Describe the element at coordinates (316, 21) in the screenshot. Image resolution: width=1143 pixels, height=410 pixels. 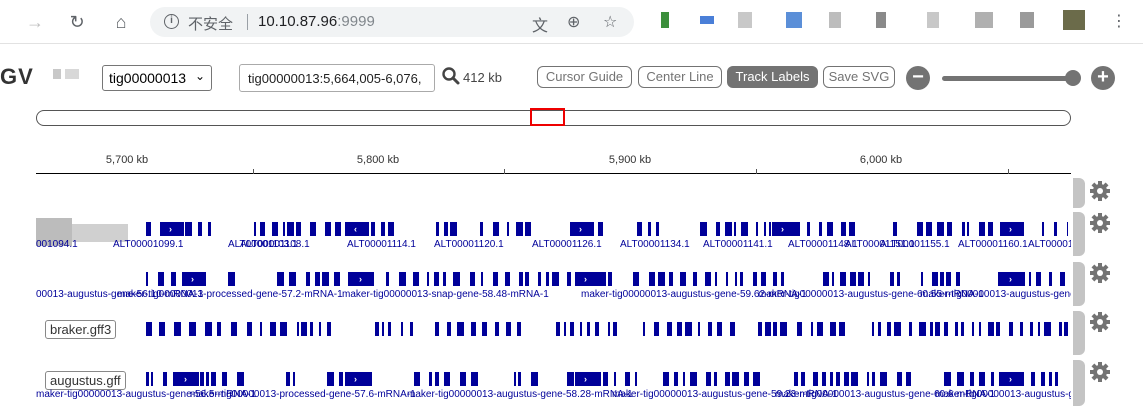
I see `url-text: 10.10.87.96:9999` at that location.